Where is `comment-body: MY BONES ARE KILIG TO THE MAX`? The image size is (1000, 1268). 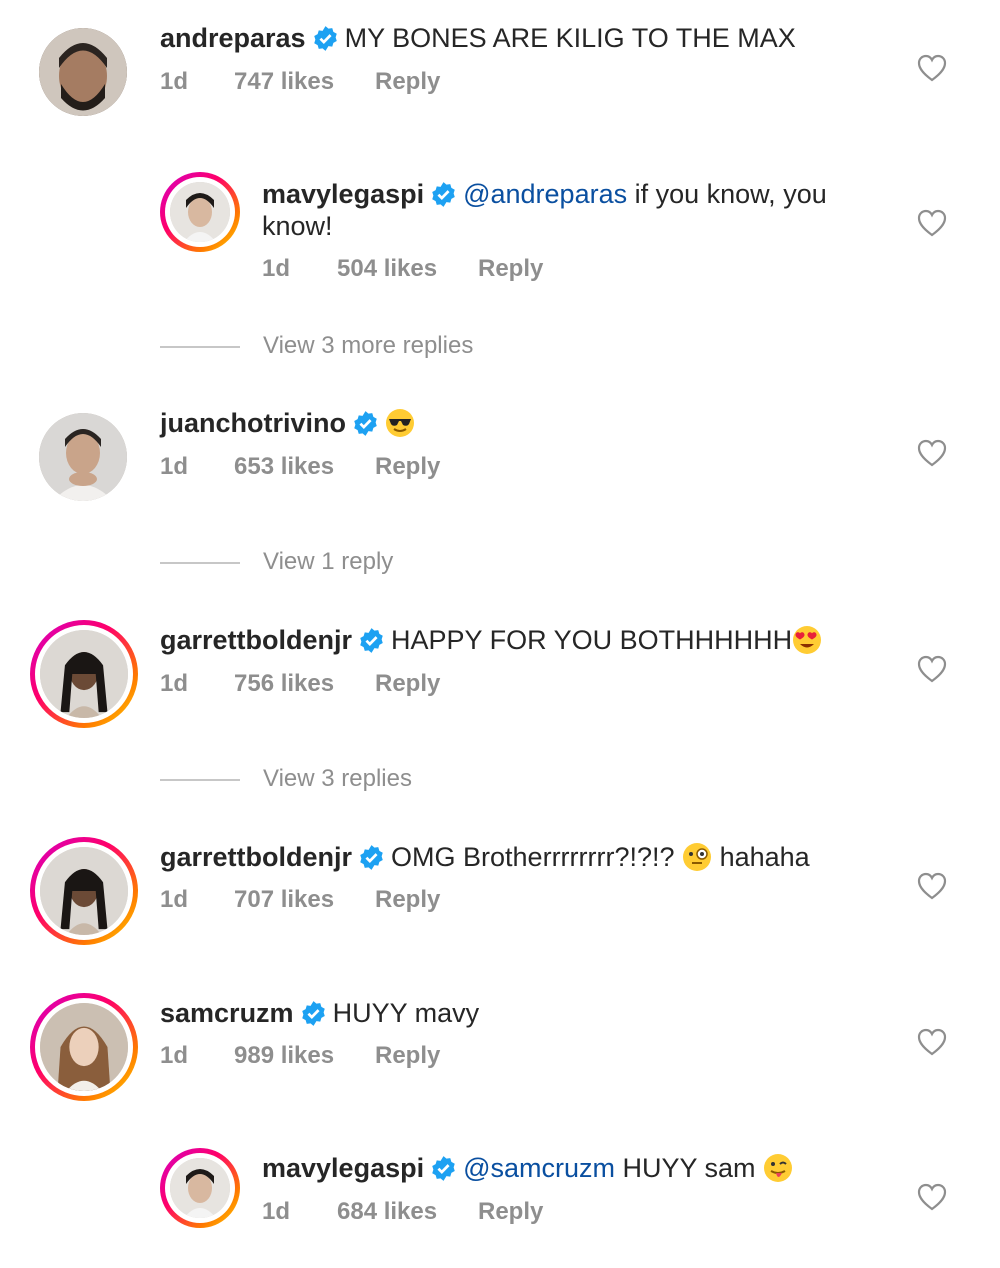
comment-body: MY BONES ARE KILIG TO THE MAX is located at coordinates (570, 38).